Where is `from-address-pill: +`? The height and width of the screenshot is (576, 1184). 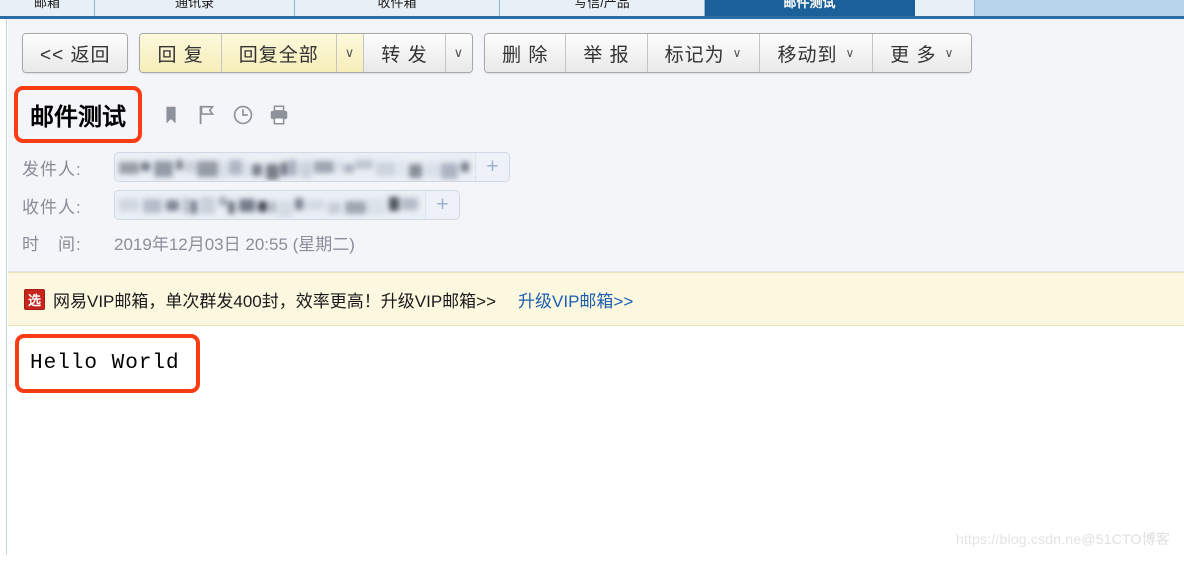
from-address-pill: + is located at coordinates (312, 167).